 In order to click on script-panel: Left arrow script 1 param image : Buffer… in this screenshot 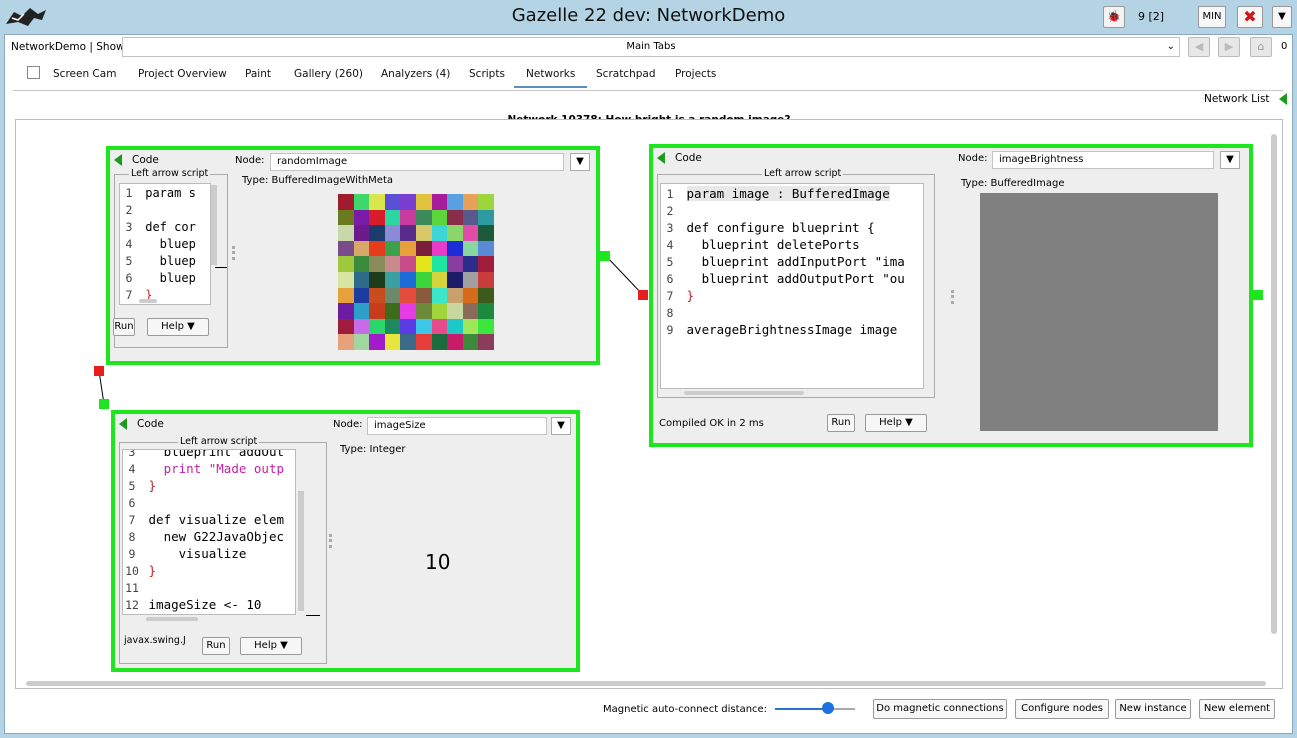, I will do `click(796, 283)`.